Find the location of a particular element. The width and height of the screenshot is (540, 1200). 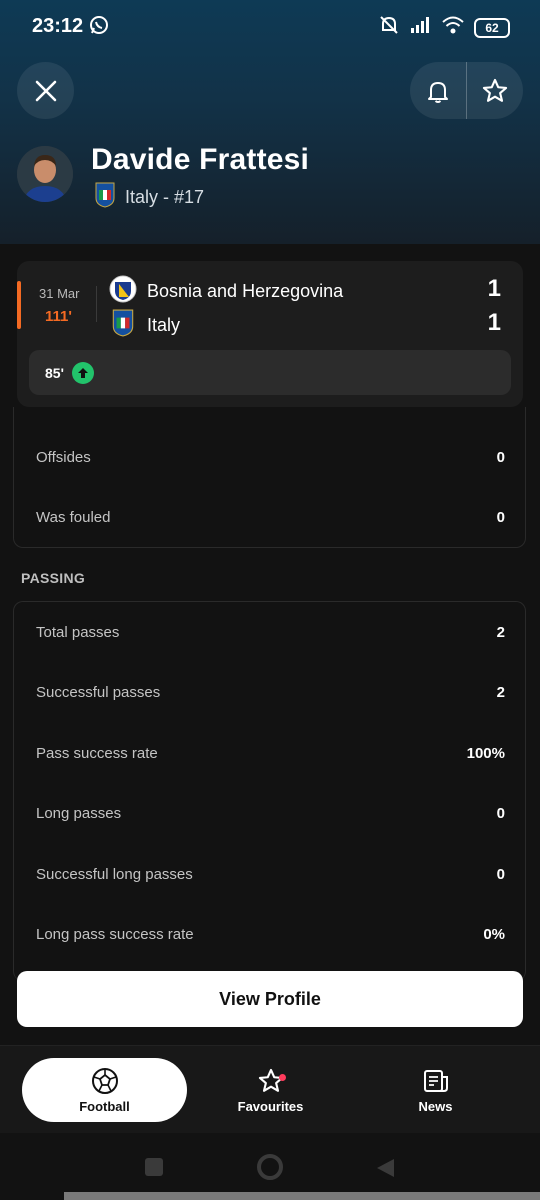

nav-item-news: News is located at coordinates (435, 1090).